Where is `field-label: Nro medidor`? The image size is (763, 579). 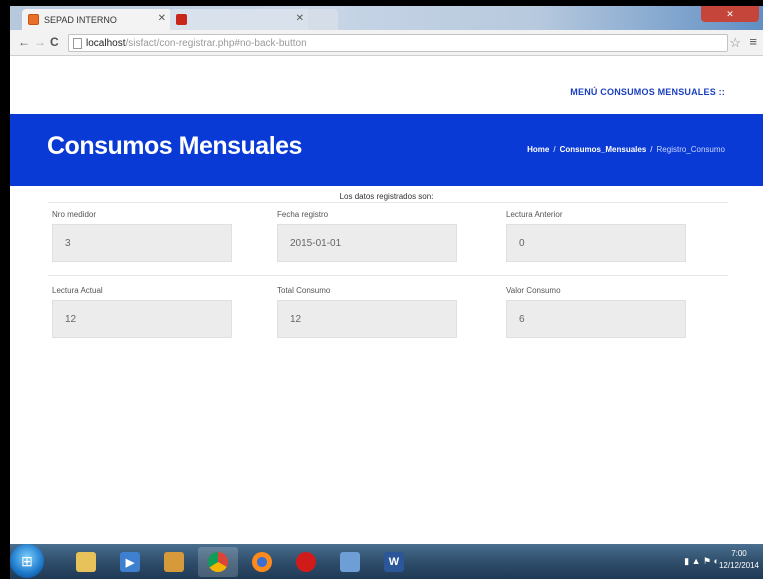 field-label: Nro medidor is located at coordinates (74, 214).